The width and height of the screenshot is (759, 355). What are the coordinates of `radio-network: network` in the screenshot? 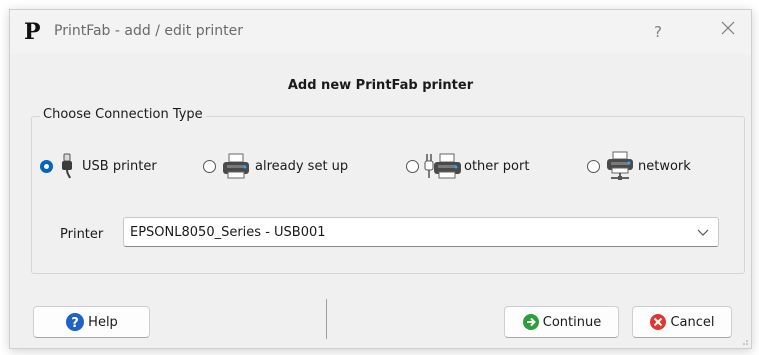 It's located at (639, 166).